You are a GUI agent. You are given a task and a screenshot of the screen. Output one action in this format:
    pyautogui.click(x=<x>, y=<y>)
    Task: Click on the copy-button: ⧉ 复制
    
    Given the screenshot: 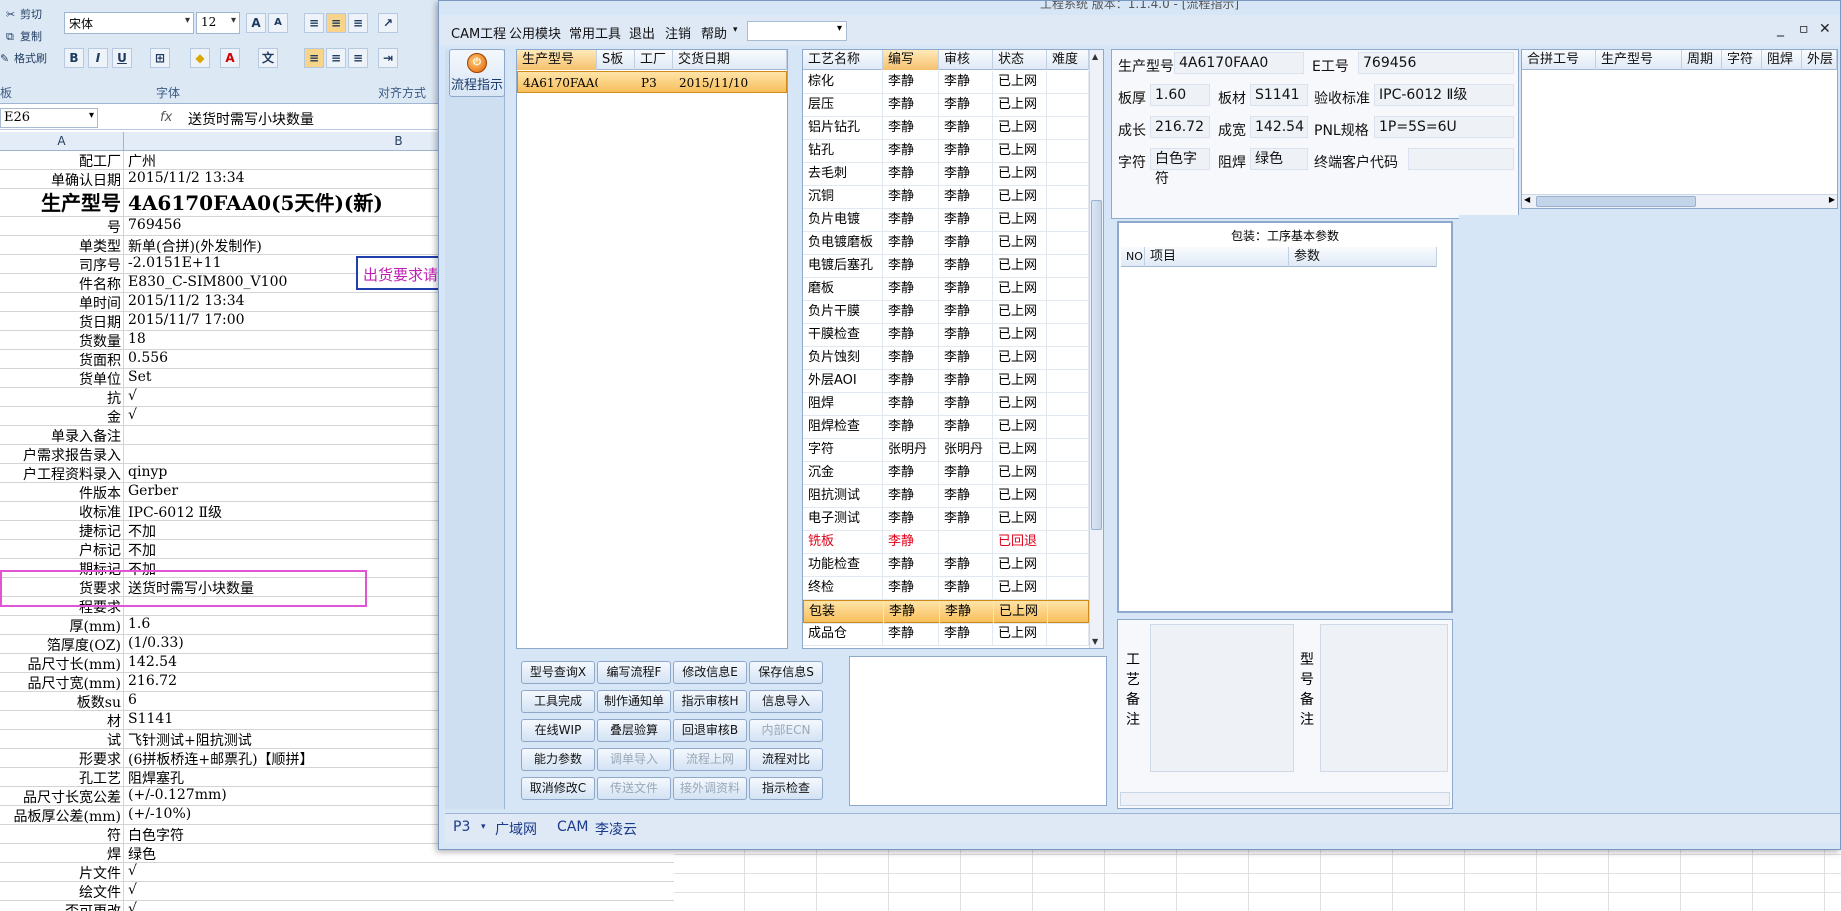 What is the action you would take?
    pyautogui.click(x=24, y=36)
    